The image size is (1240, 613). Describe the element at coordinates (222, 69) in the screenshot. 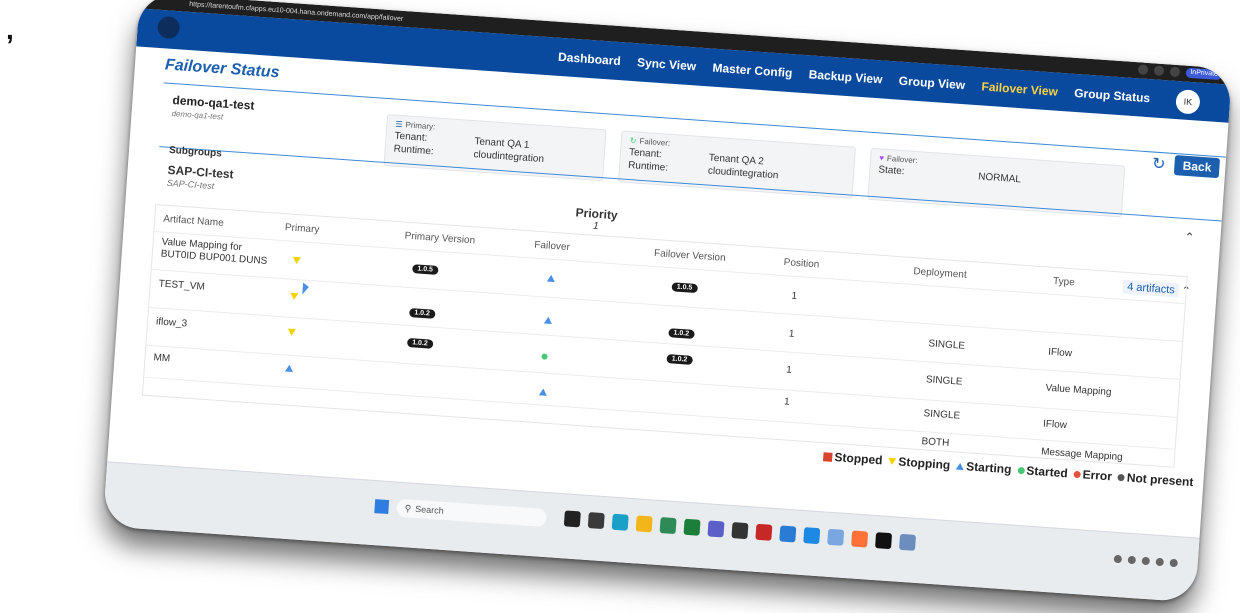

I see `page-title: Failover Status` at that location.